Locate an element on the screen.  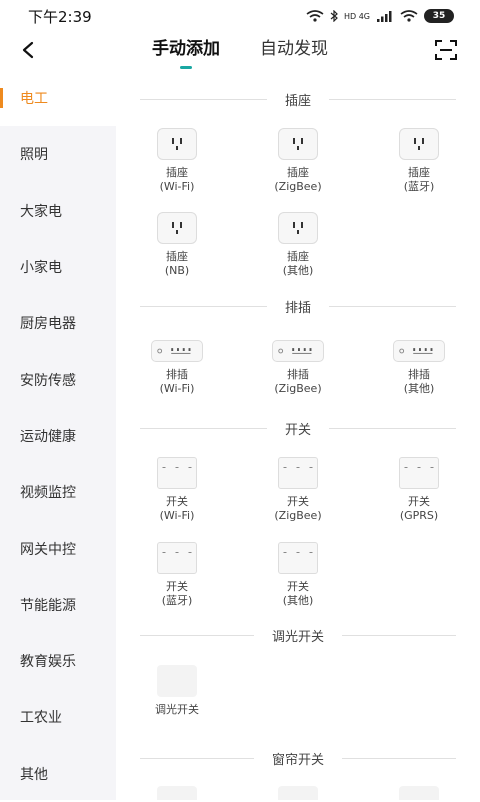
device-switch-bluetooth: 开关 (蓝牙) is located at coordinates (177, 575).